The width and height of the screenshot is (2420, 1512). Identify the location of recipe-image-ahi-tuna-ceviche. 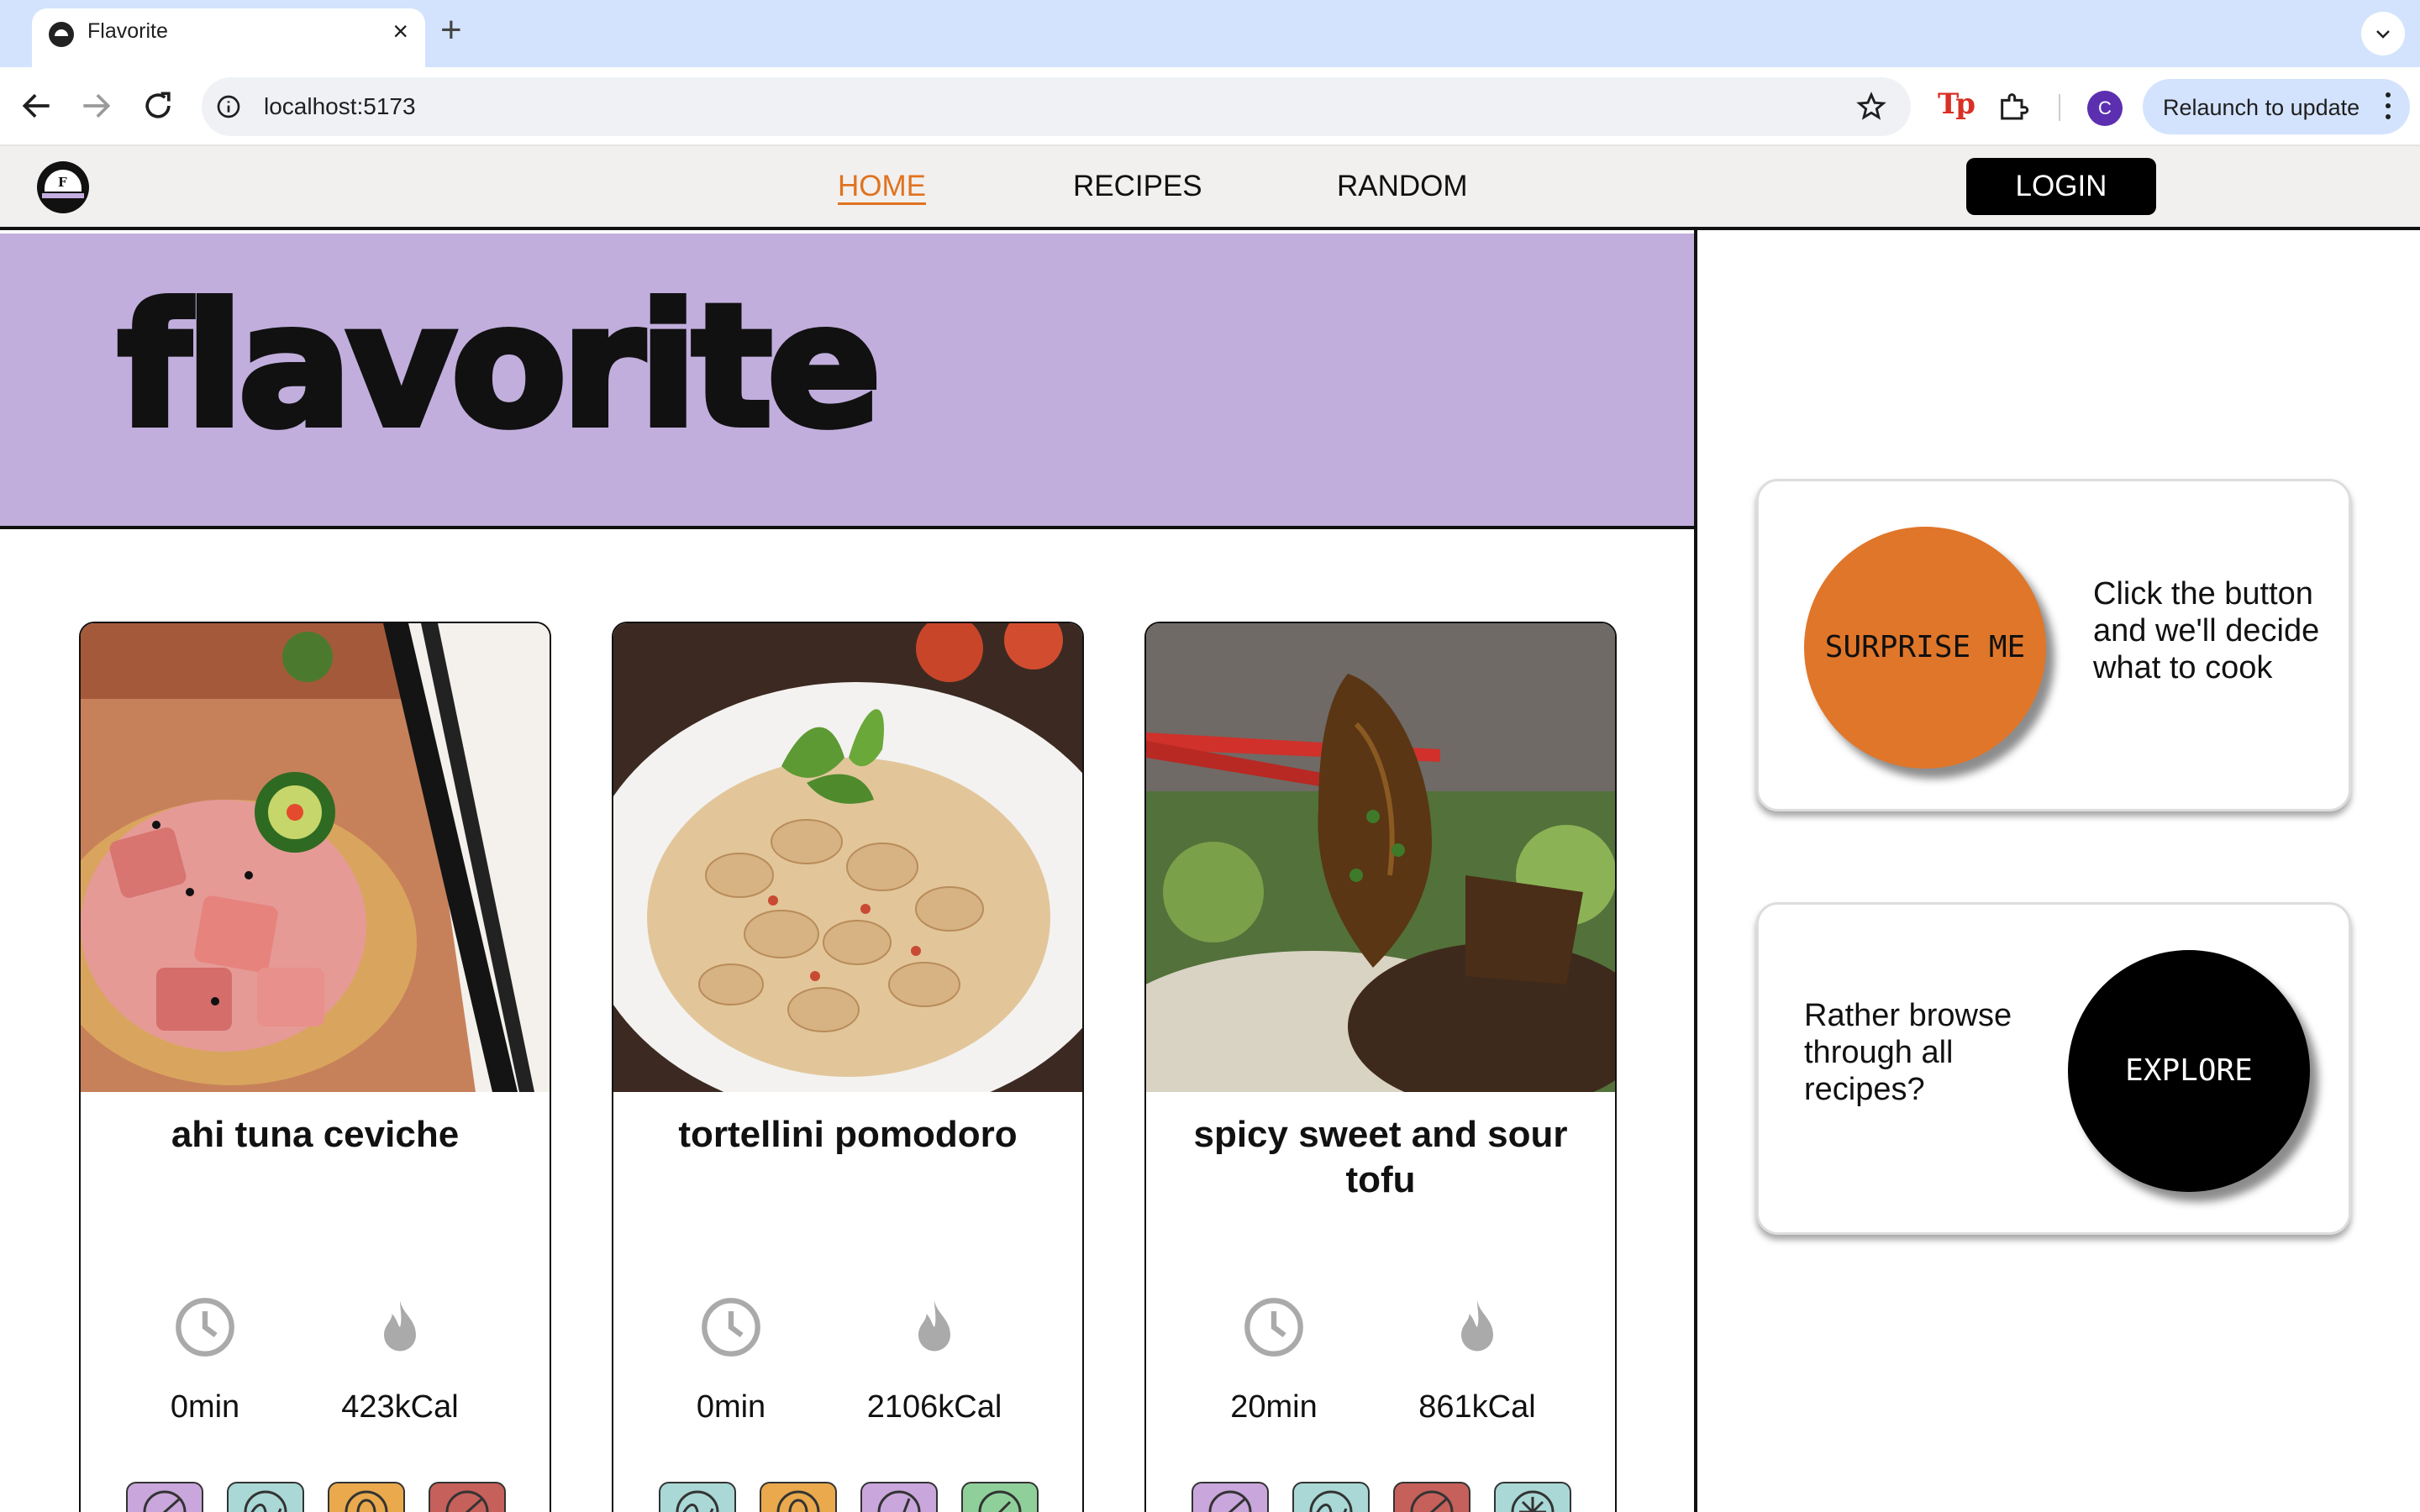
(315, 857).